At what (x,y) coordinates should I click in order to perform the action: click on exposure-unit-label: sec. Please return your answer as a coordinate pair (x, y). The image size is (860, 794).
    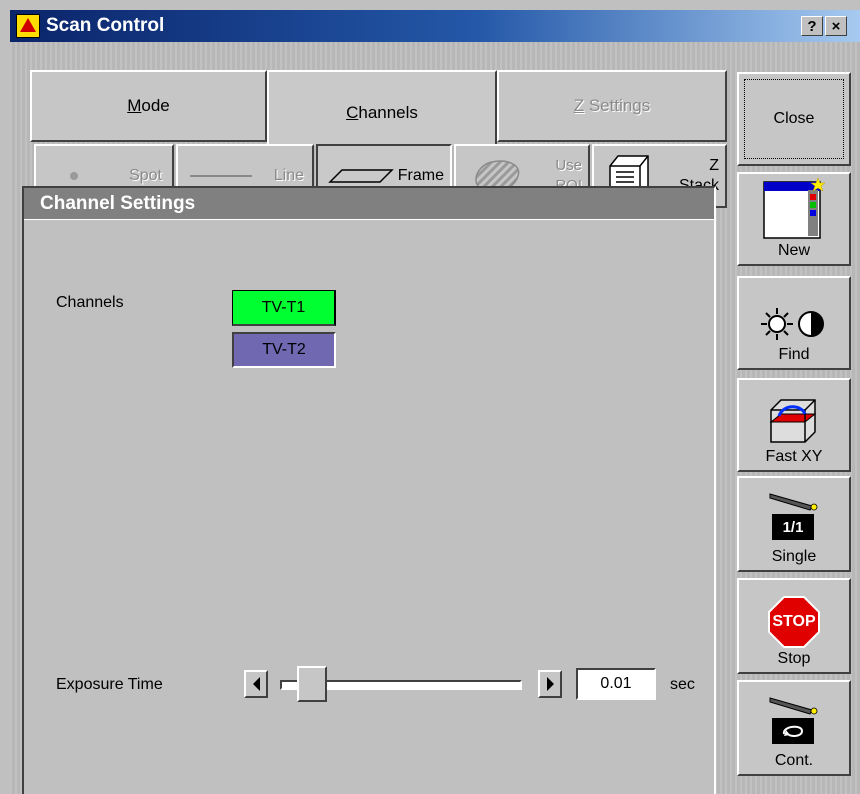
    Looking at the image, I should click on (682, 684).